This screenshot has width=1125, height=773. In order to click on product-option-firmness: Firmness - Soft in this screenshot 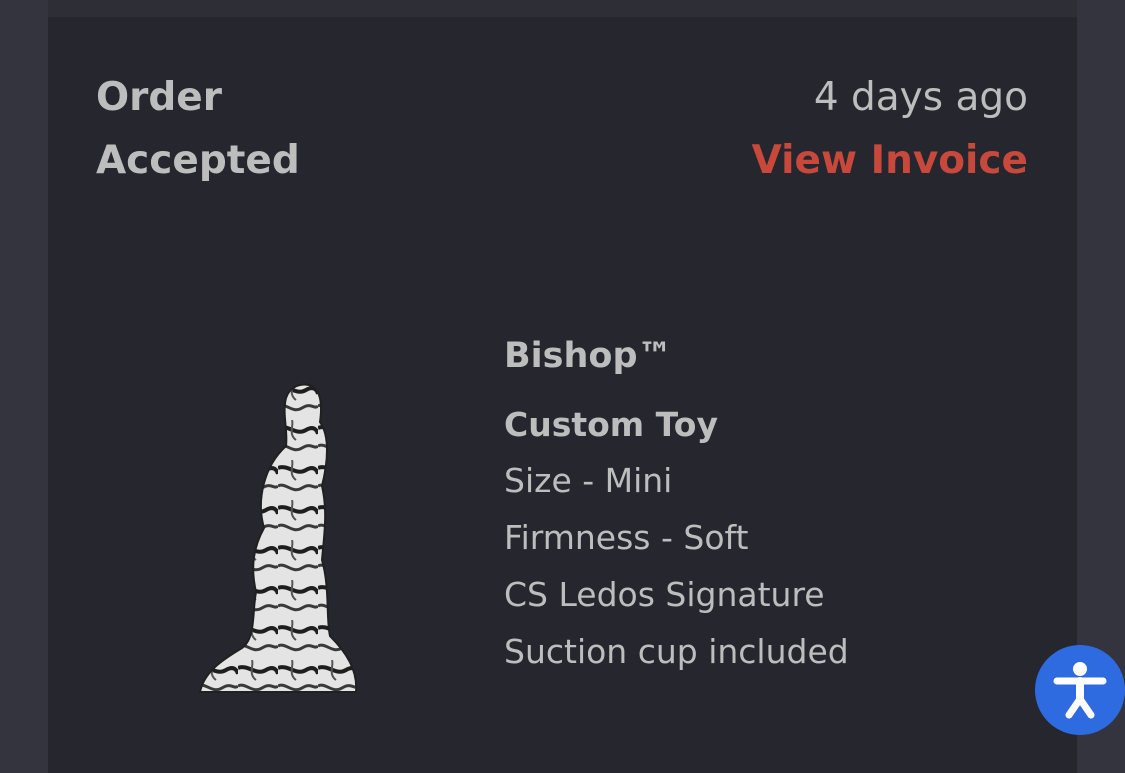, I will do `click(626, 537)`.